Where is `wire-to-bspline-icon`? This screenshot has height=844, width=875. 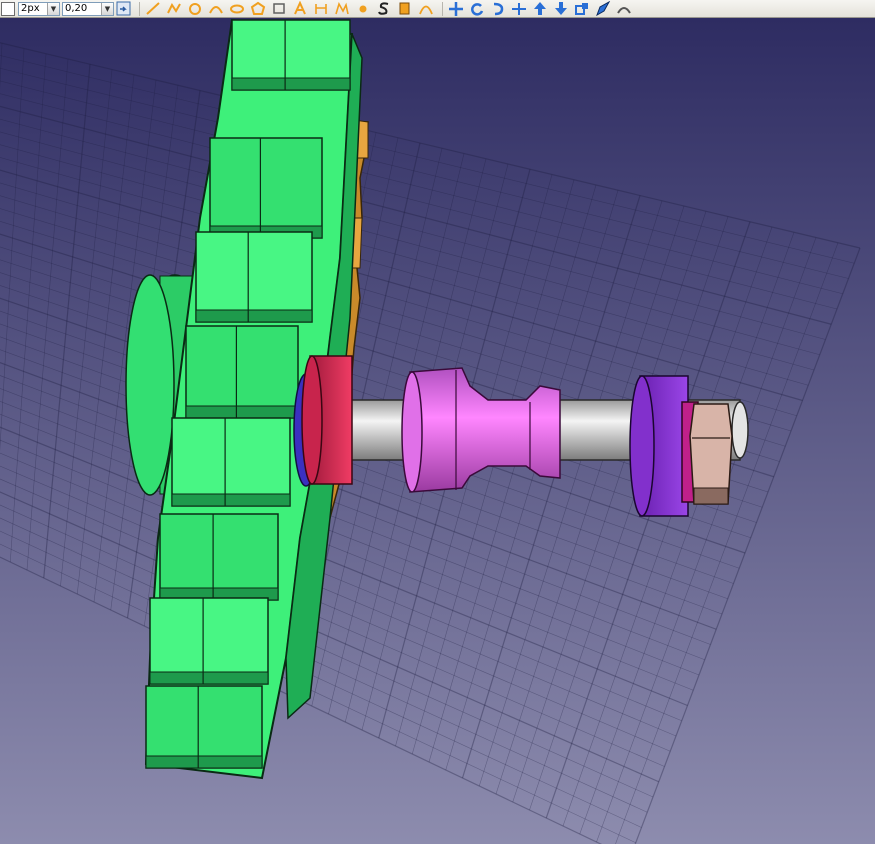
wire-to-bspline-icon is located at coordinates (624, 8).